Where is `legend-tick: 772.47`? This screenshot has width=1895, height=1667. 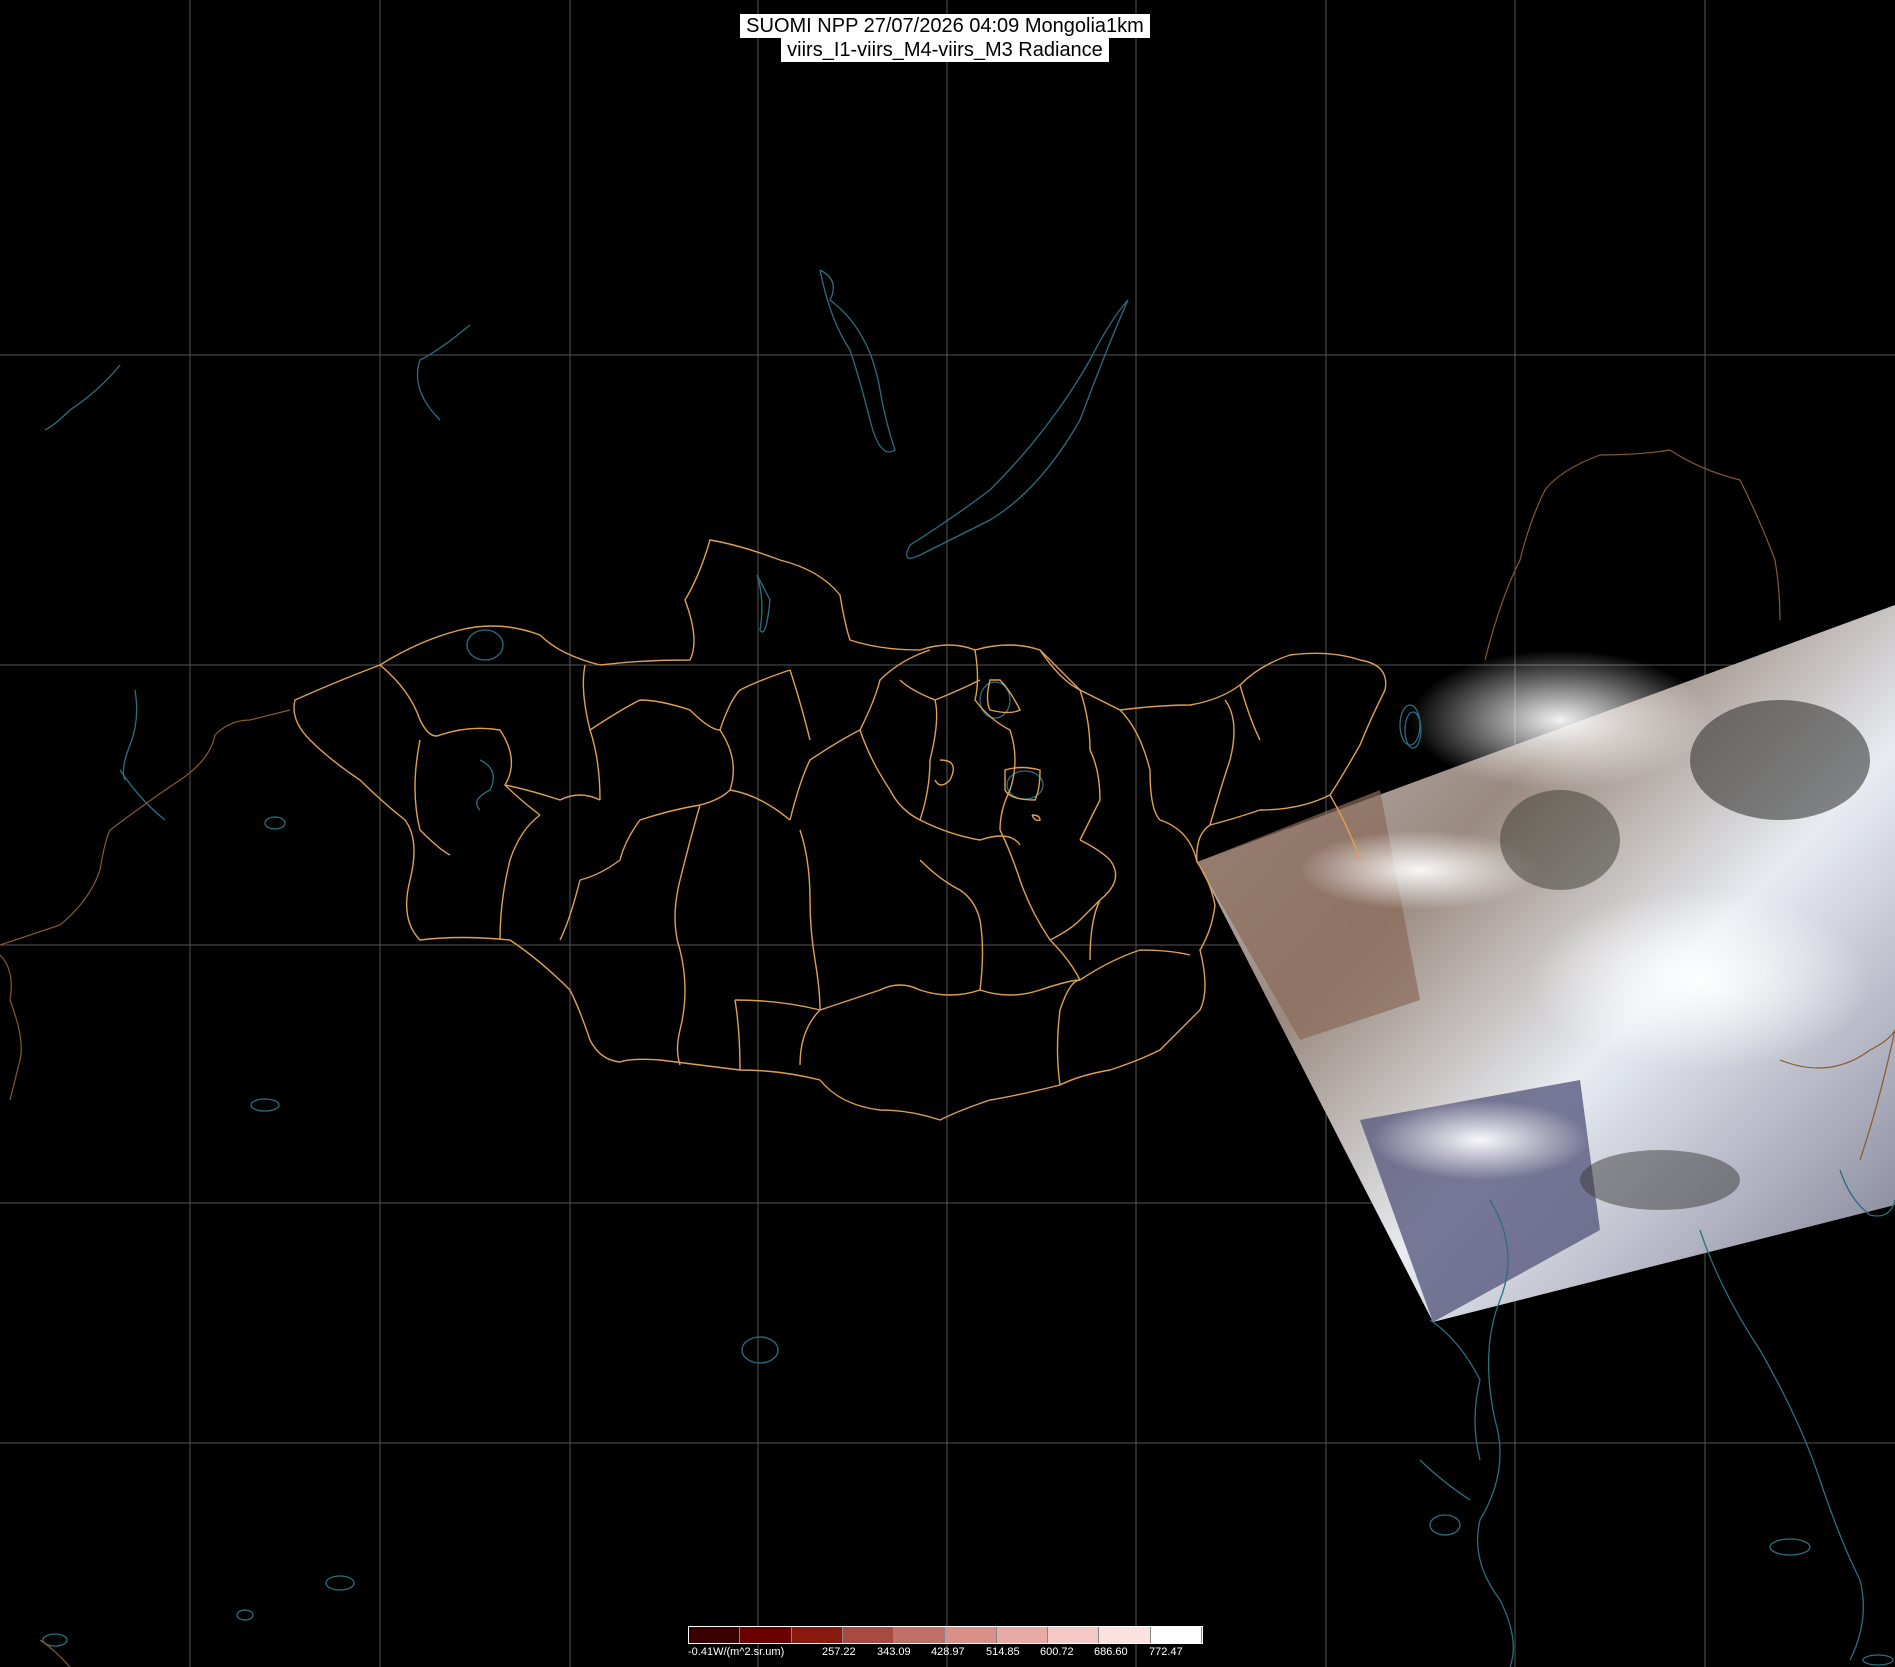 legend-tick: 772.47 is located at coordinates (1166, 1652).